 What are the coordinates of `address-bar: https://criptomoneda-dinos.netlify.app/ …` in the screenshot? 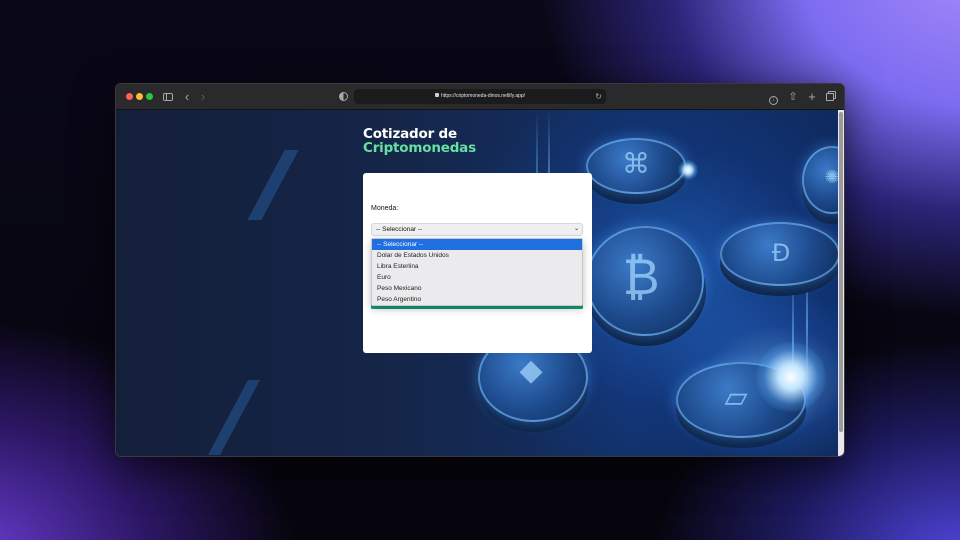 It's located at (480, 96).